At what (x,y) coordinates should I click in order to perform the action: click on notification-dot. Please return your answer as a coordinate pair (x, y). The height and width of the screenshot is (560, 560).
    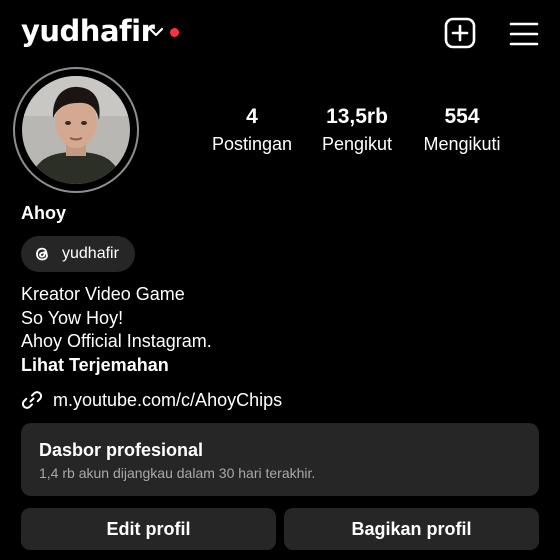
    Looking at the image, I should click on (174, 32).